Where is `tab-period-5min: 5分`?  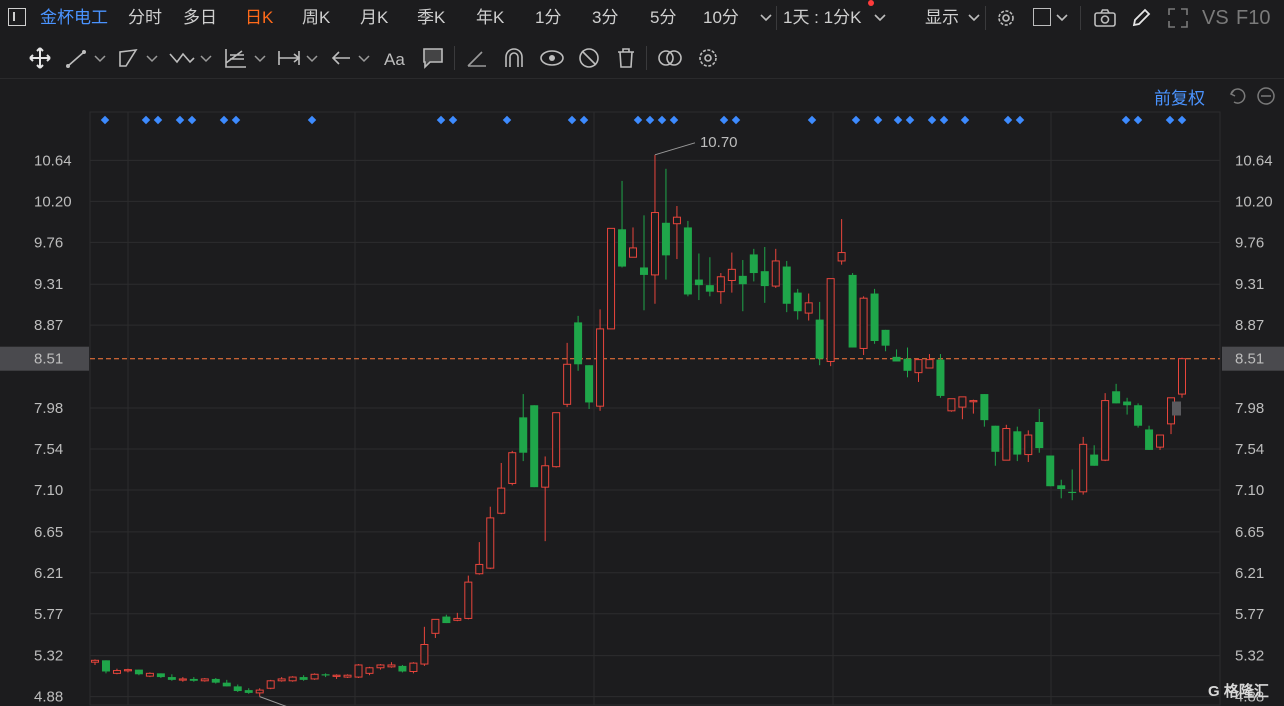
tab-period-5min: 5分 is located at coordinates (663, 18).